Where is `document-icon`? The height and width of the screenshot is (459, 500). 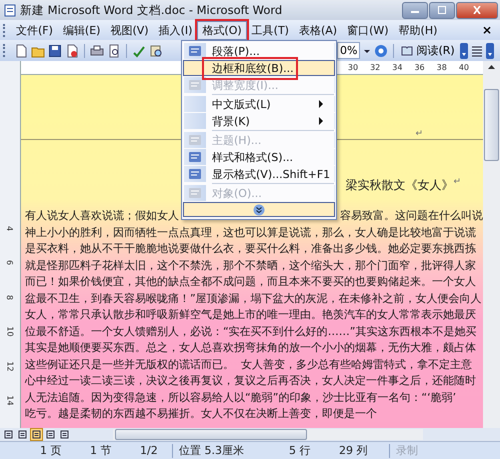
document-icon is located at coordinates (10, 10).